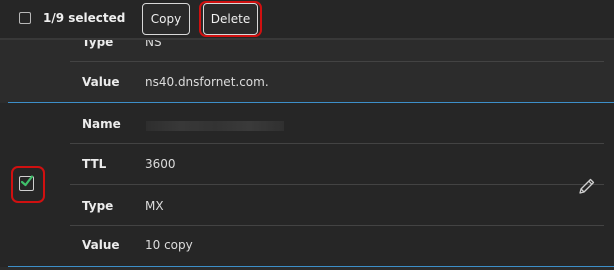 This screenshot has width=614, height=270. I want to click on field-label: Type, so click(98, 206).